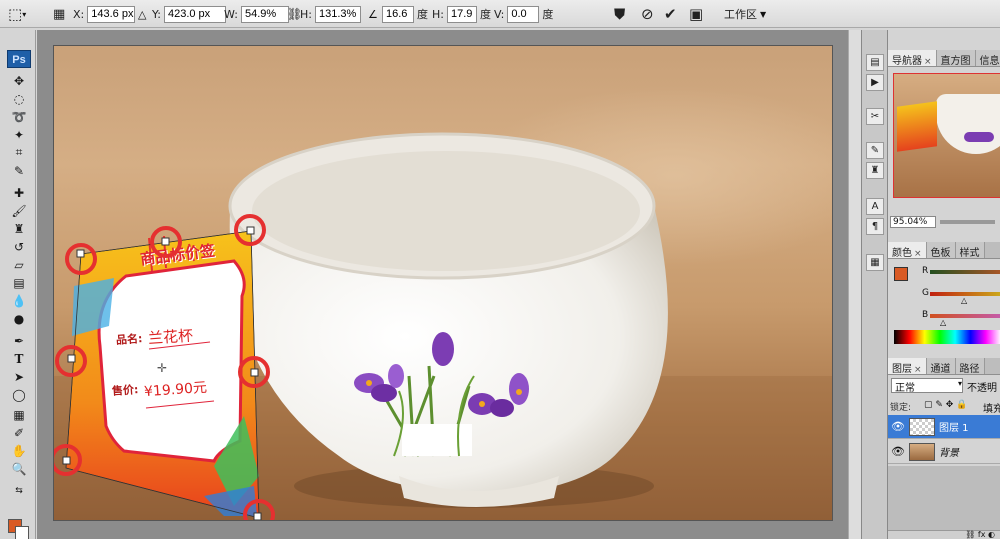 Image resolution: width=1000 pixels, height=539 pixels. Describe the element at coordinates (970, 366) in the screenshot. I see `tab-paths: 路径` at that location.